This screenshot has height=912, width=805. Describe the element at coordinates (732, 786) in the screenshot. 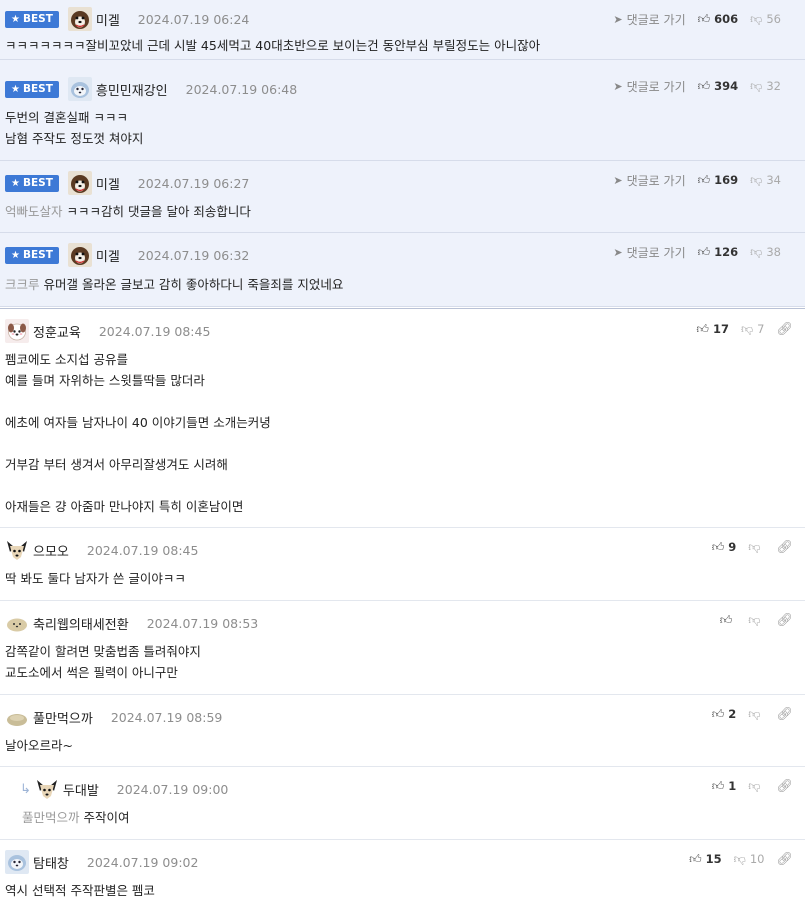

I see `upvote-count: 1` at that location.